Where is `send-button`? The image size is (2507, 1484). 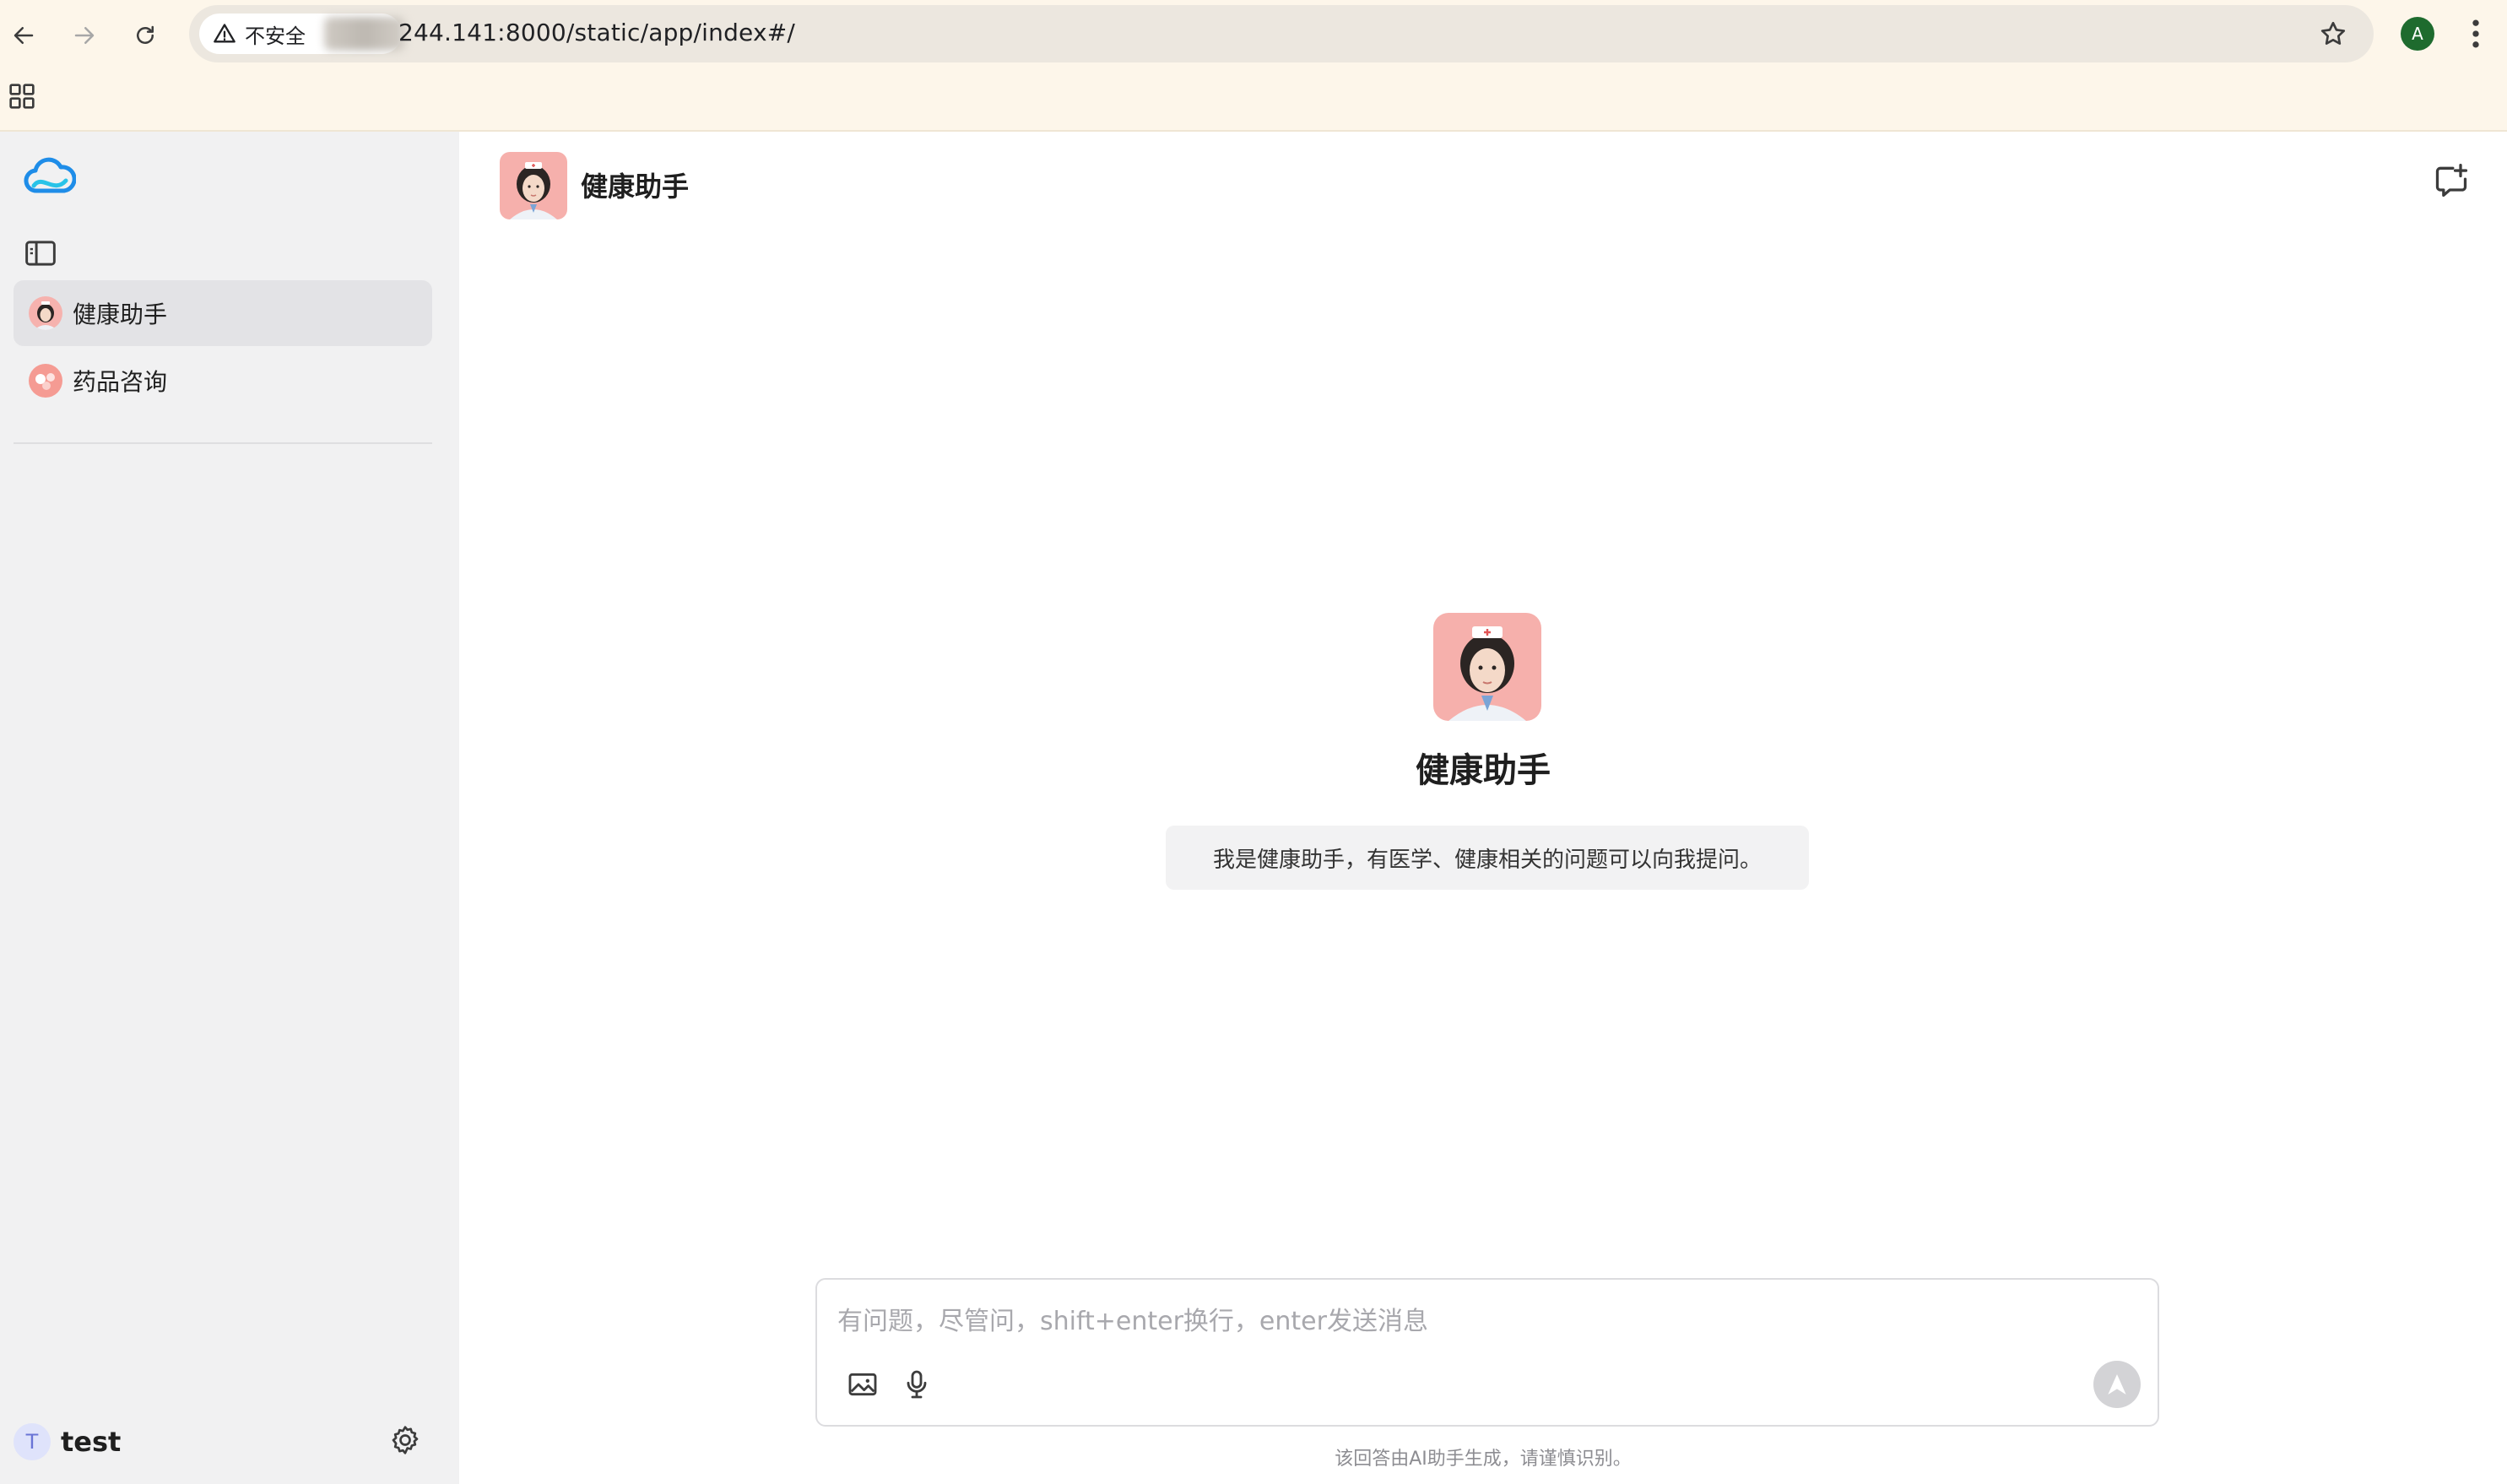 send-button is located at coordinates (2117, 1384).